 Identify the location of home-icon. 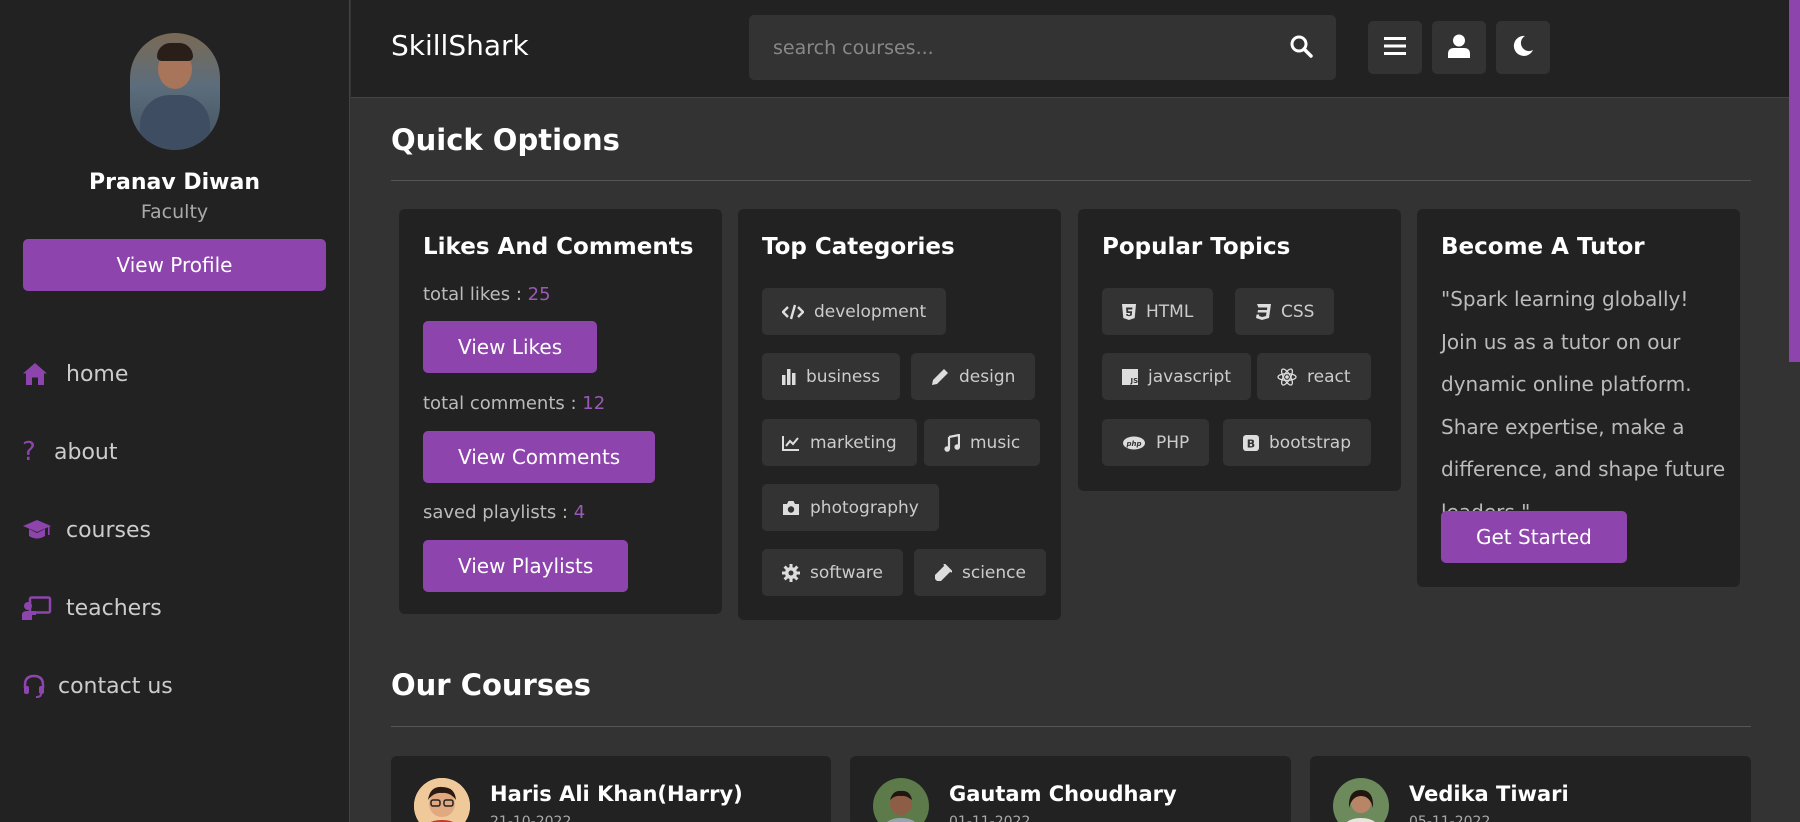
(38, 374).